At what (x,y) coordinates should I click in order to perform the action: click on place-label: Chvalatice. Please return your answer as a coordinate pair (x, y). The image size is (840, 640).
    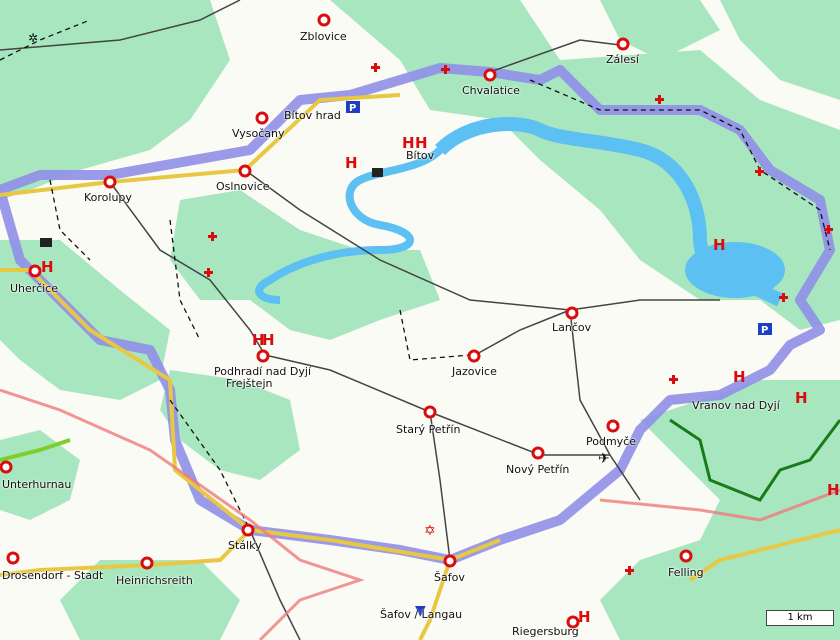
    Looking at the image, I should click on (491, 90).